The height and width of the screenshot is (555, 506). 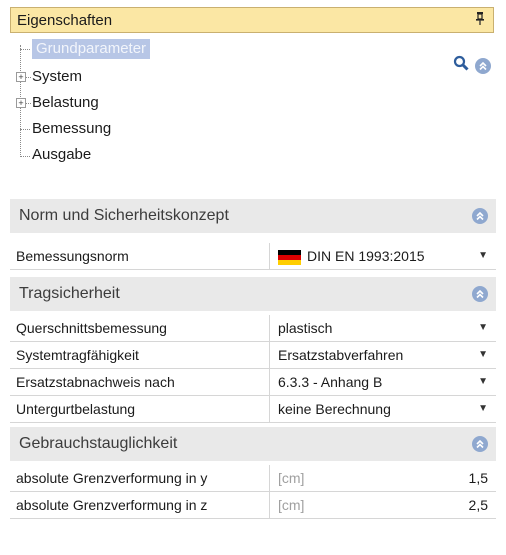 I want to click on pin-icon, so click(x=480, y=20).